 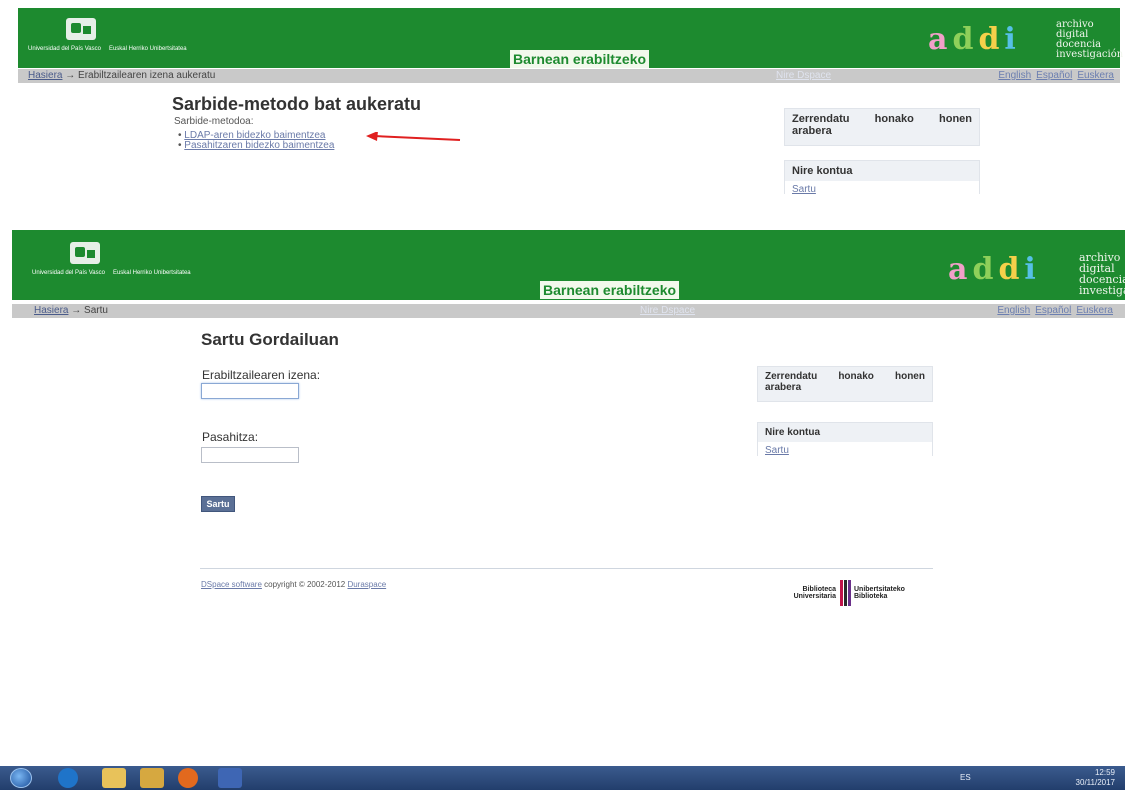 What do you see at coordinates (1095, 782) in the screenshot?
I see `clock-date: 30/11/2017` at bounding box center [1095, 782].